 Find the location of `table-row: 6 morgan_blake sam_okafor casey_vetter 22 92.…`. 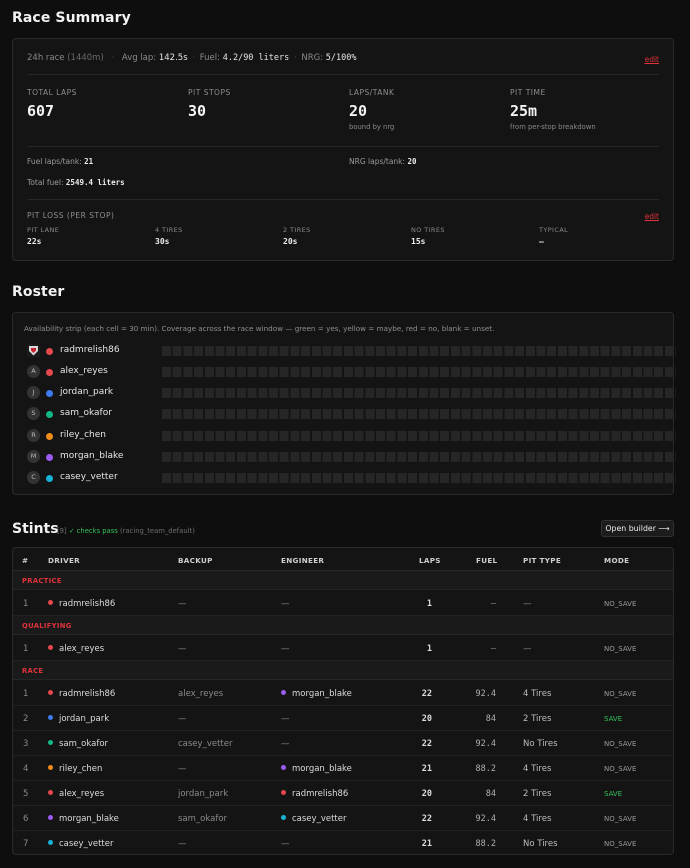

table-row: 6 morgan_blake sam_okafor casey_vetter 22 92.… is located at coordinates (343, 818).